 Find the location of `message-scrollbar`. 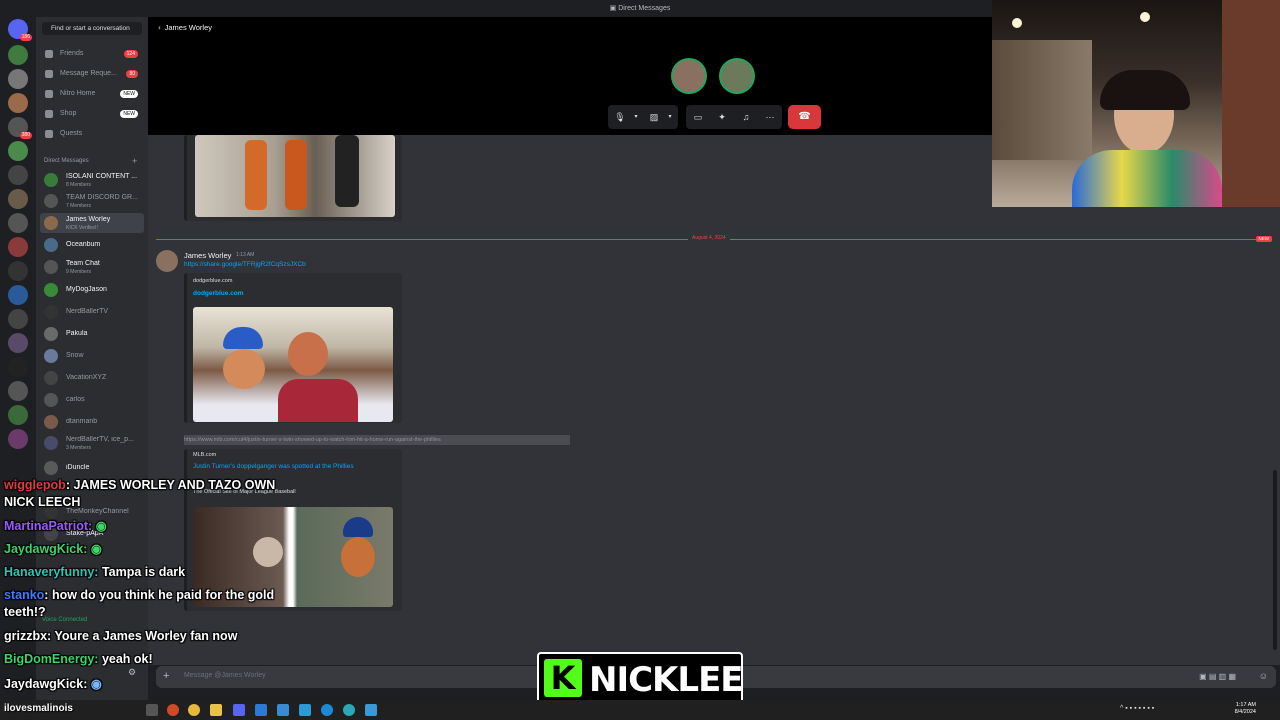

message-scrollbar is located at coordinates (1275, 560).